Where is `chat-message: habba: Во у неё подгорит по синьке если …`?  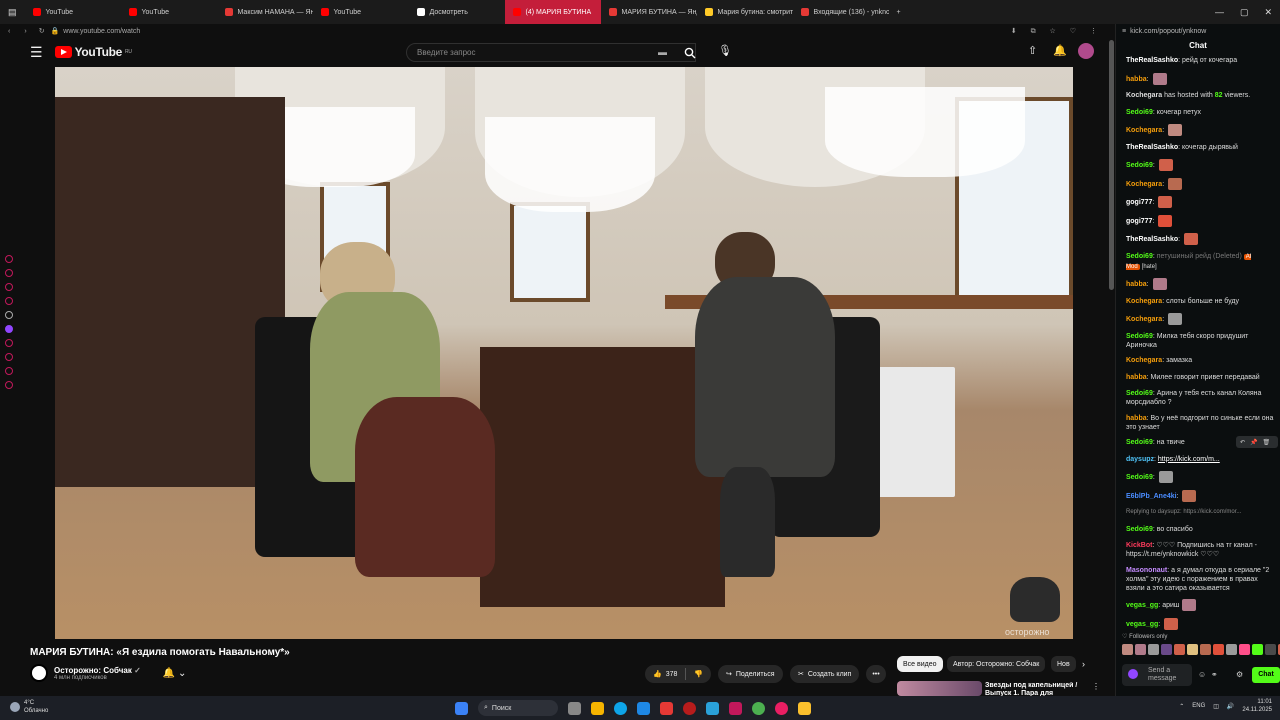
chat-message: habba: Во у неё подгорит по синьке если … is located at coordinates (1201, 423).